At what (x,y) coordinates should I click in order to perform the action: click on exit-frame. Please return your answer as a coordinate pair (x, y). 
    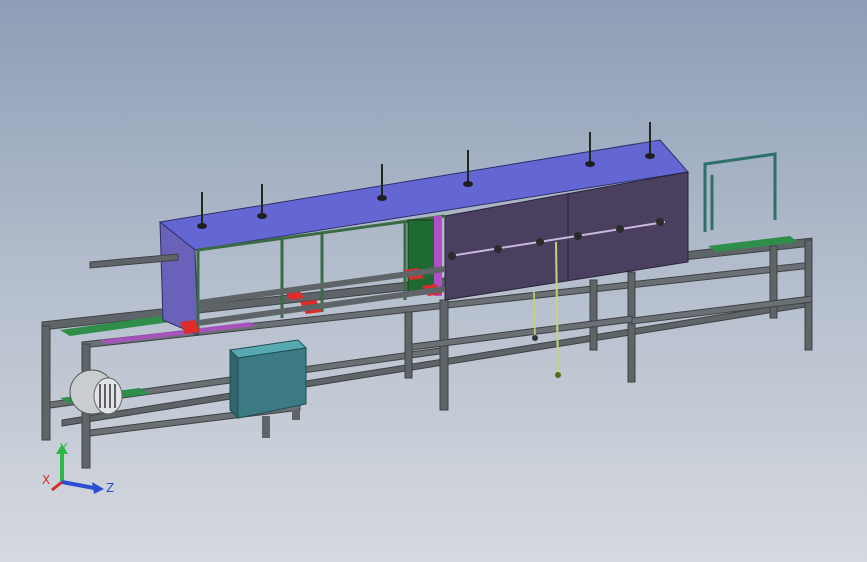
    Looking at the image, I should click on (740, 192).